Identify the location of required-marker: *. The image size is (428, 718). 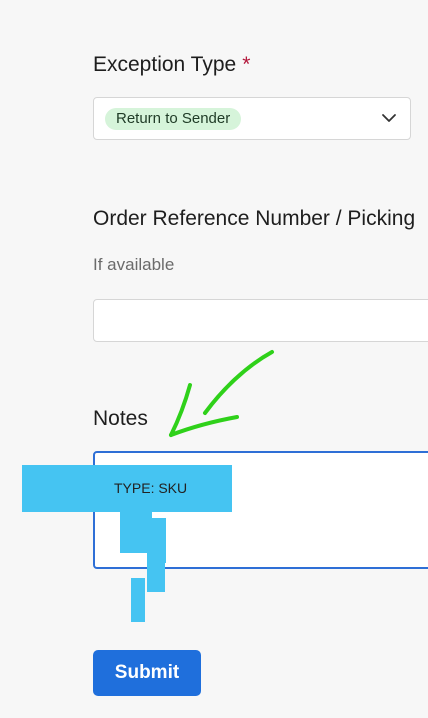
(246, 64).